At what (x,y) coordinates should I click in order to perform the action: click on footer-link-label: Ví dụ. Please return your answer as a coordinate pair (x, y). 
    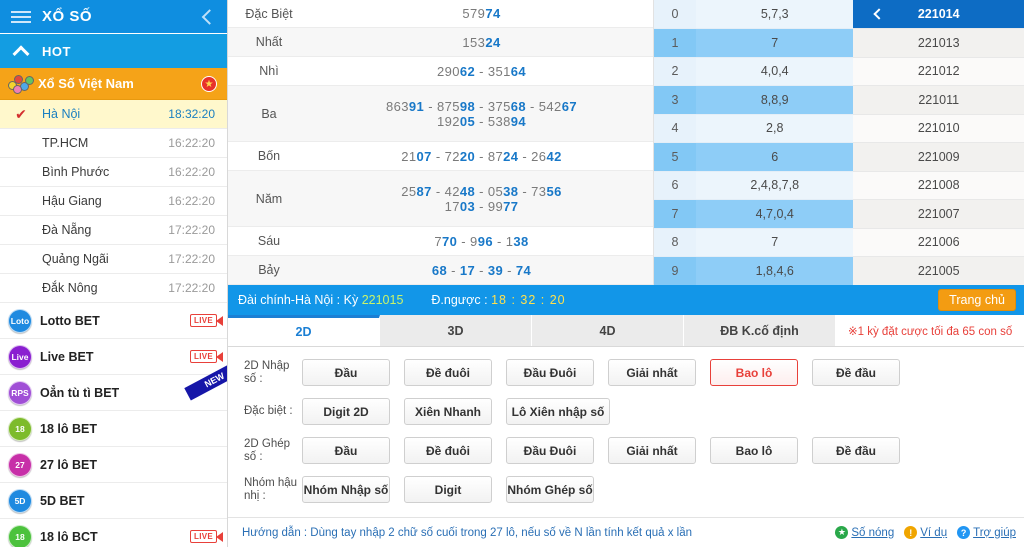
    Looking at the image, I should click on (933, 533).